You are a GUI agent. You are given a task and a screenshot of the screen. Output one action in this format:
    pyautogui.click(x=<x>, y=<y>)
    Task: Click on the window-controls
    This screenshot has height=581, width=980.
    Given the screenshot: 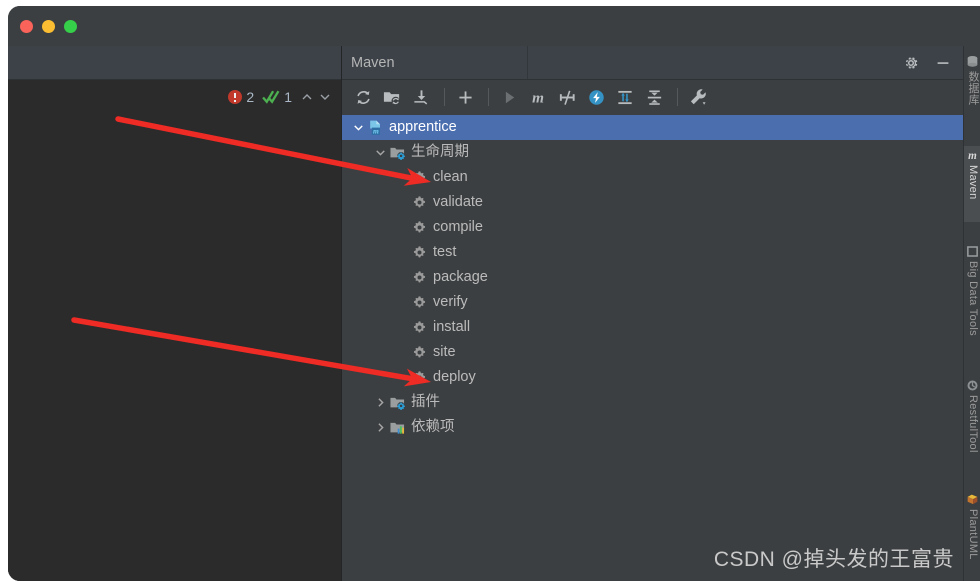 What is the action you would take?
    pyautogui.click(x=48, y=26)
    